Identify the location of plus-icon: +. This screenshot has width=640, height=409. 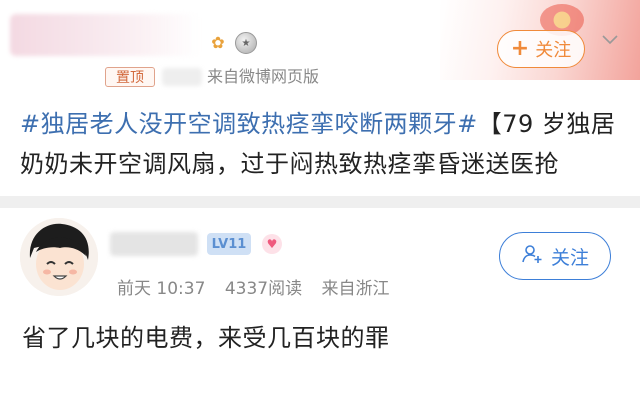
(520, 48).